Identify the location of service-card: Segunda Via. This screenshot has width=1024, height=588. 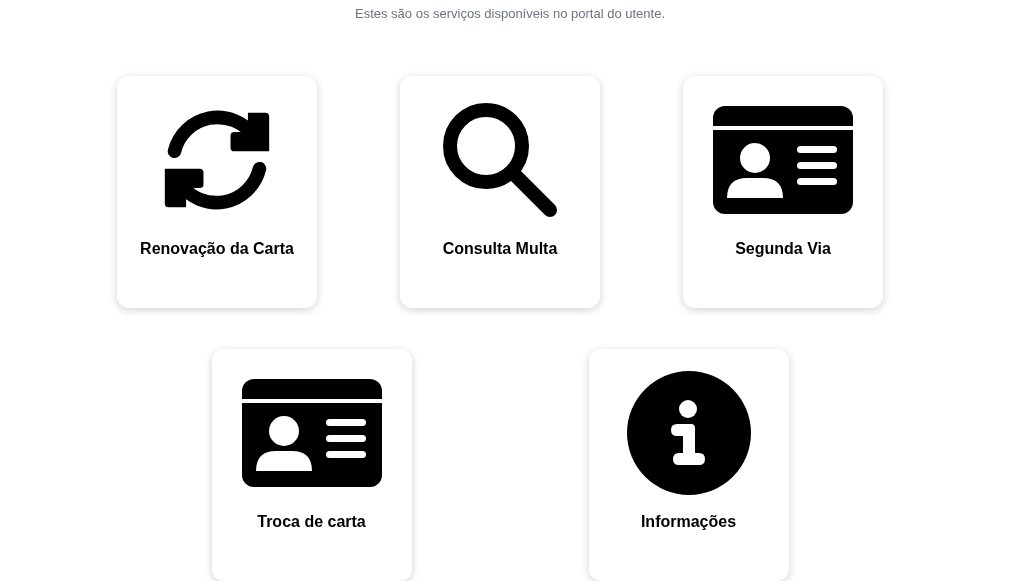
(783, 192).